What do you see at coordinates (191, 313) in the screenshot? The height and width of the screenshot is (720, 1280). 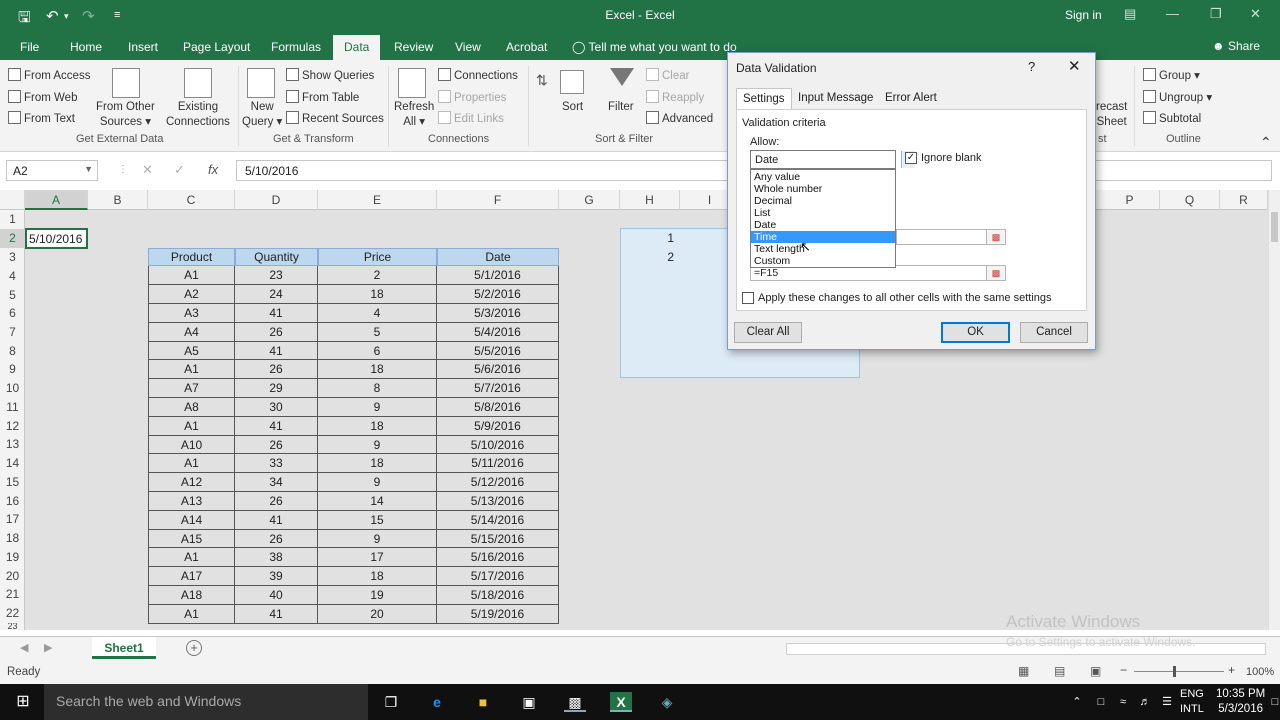 I see `table-cell: A3` at bounding box center [191, 313].